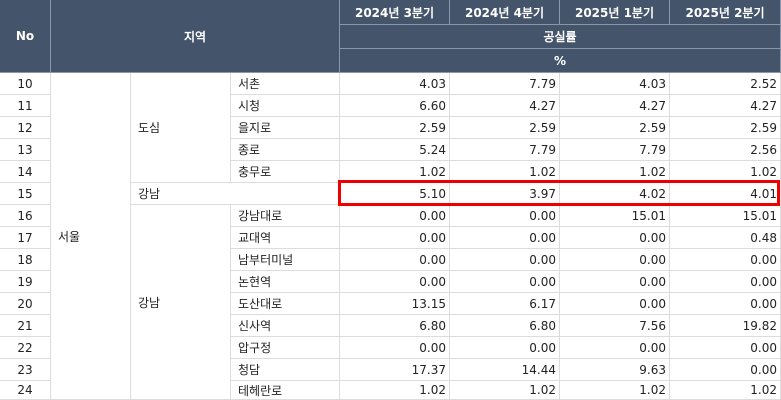 This screenshot has height=400, width=781. What do you see at coordinates (505, 304) in the screenshot?
I see `row-value: 6.17` at bounding box center [505, 304].